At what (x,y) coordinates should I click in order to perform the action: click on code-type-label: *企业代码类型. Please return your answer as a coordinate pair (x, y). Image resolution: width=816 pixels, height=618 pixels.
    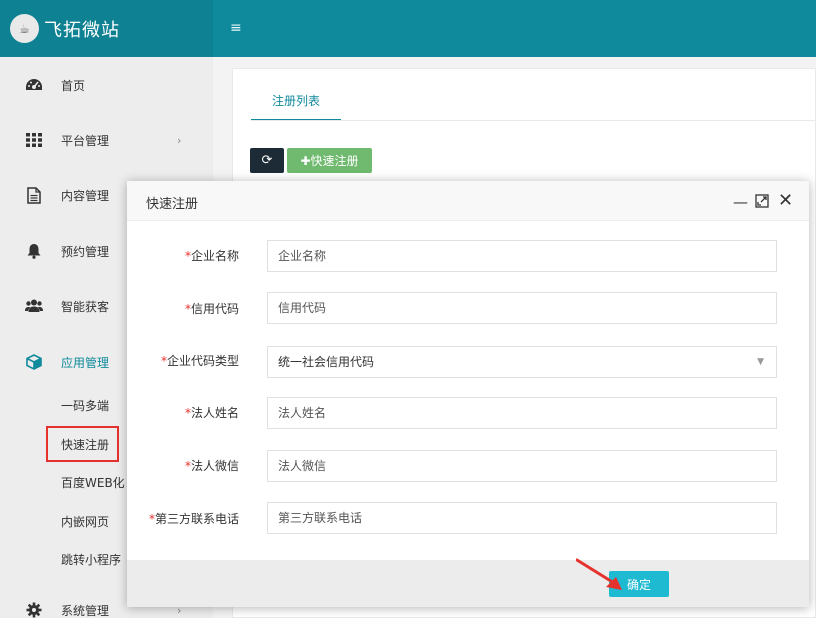
    Looking at the image, I should click on (199, 361).